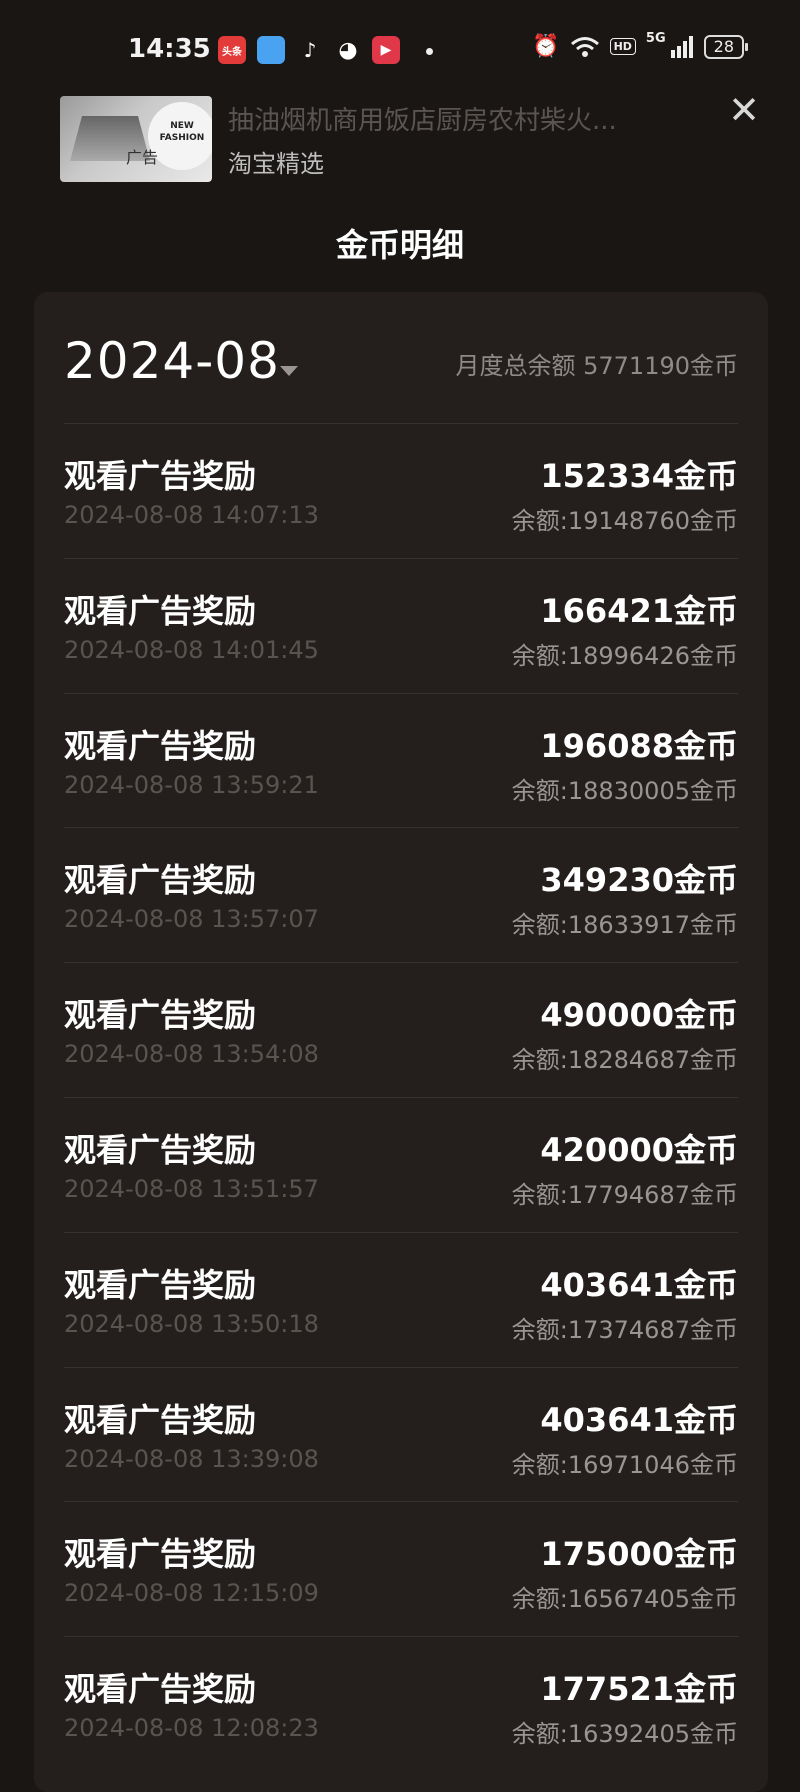  I want to click on ad-tag: 广告, so click(142, 157).